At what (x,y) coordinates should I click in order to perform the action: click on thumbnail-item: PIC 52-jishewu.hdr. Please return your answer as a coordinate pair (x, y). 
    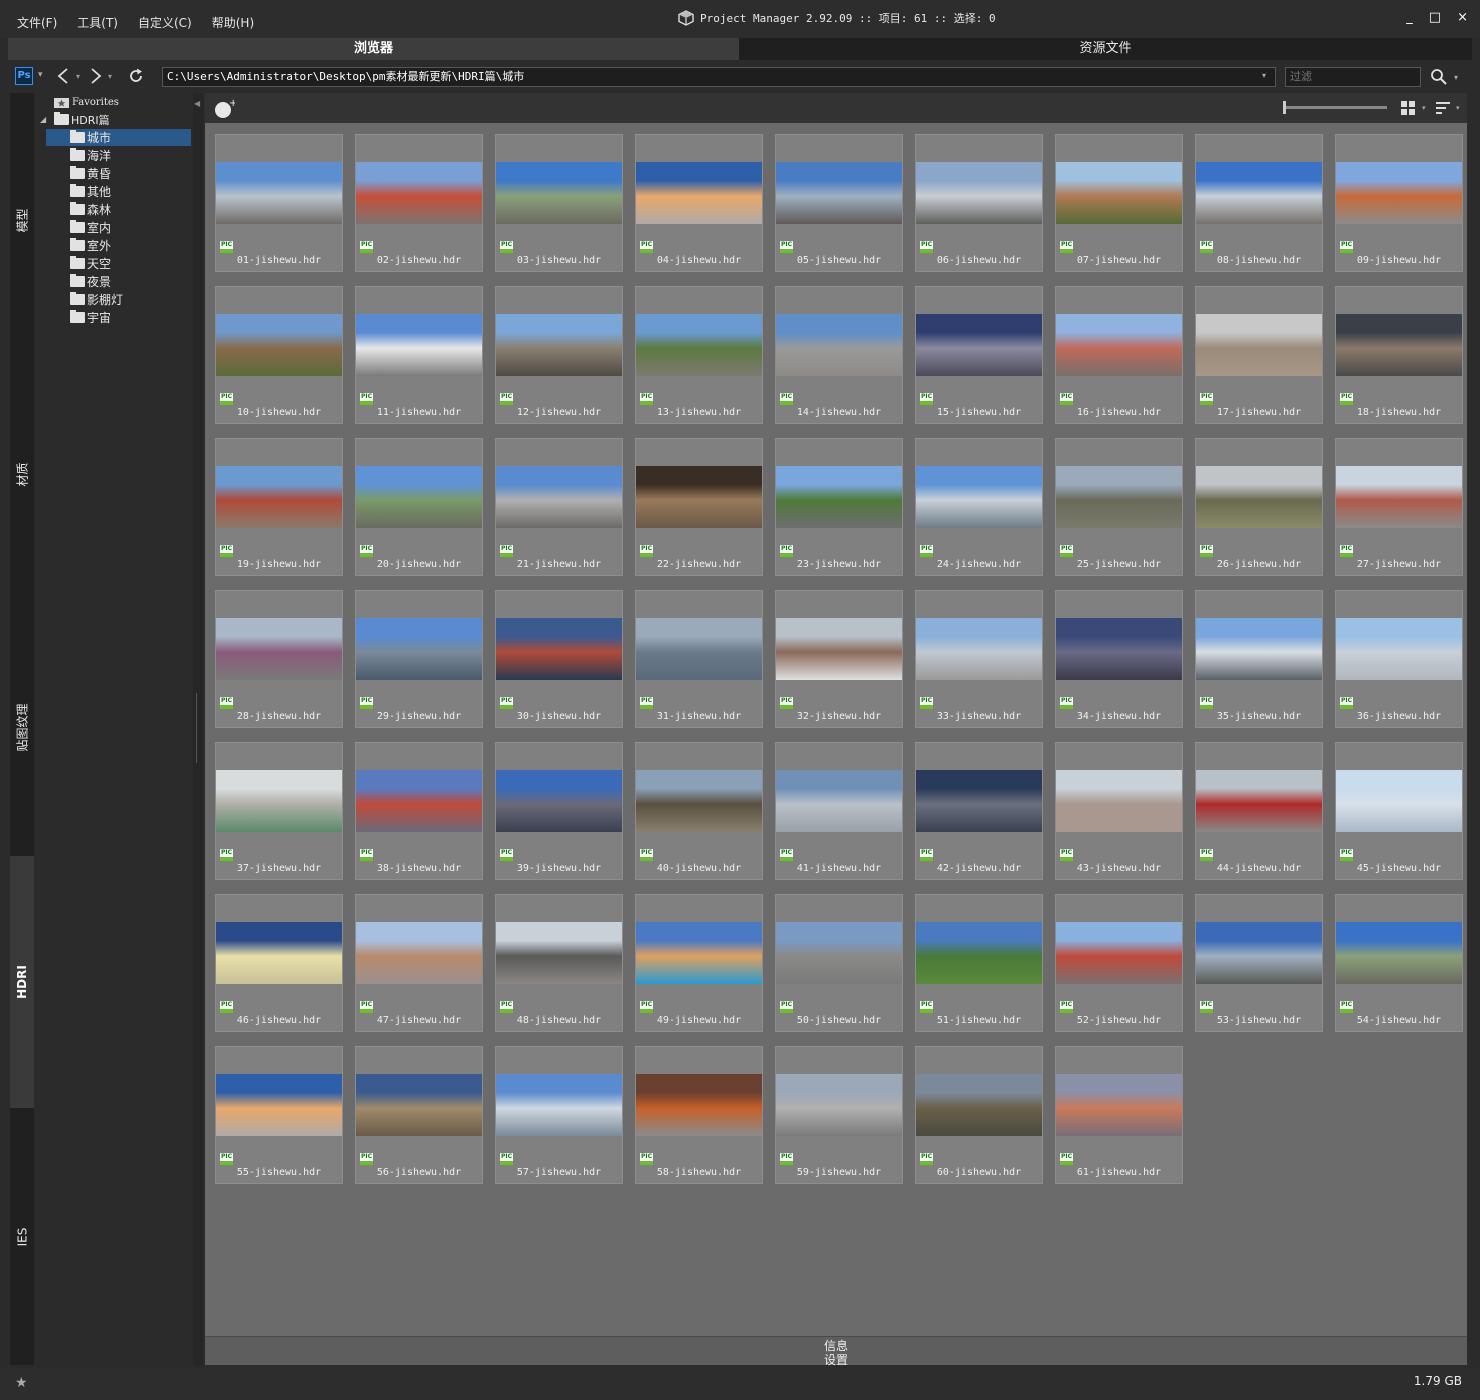
    Looking at the image, I should click on (1119, 963).